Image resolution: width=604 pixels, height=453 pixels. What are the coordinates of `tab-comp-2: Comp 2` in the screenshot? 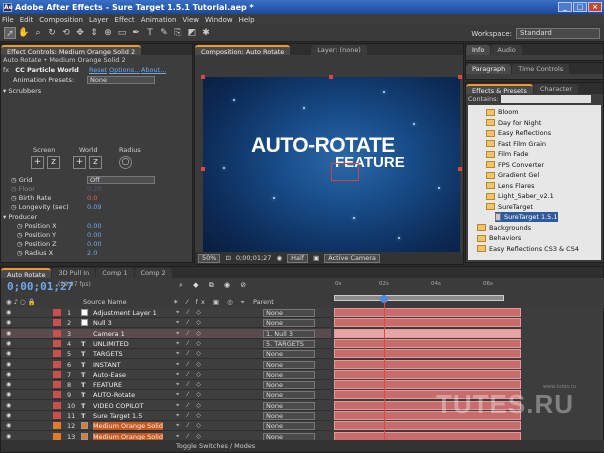 It's located at (153, 273).